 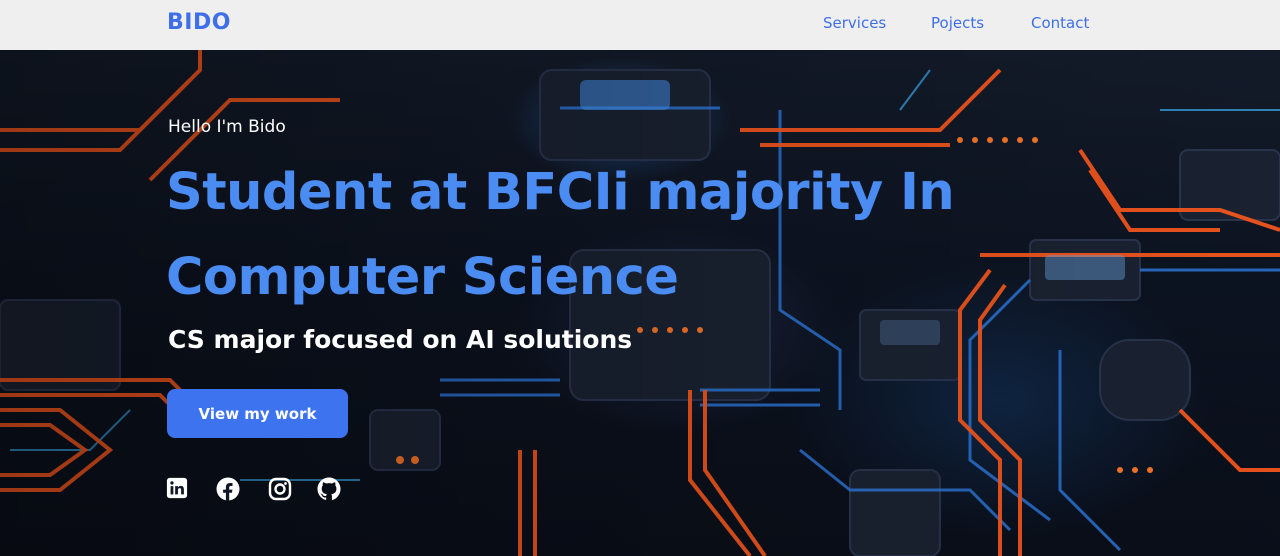 What do you see at coordinates (1060, 23) in the screenshot?
I see `nav-link-contact: Contact` at bounding box center [1060, 23].